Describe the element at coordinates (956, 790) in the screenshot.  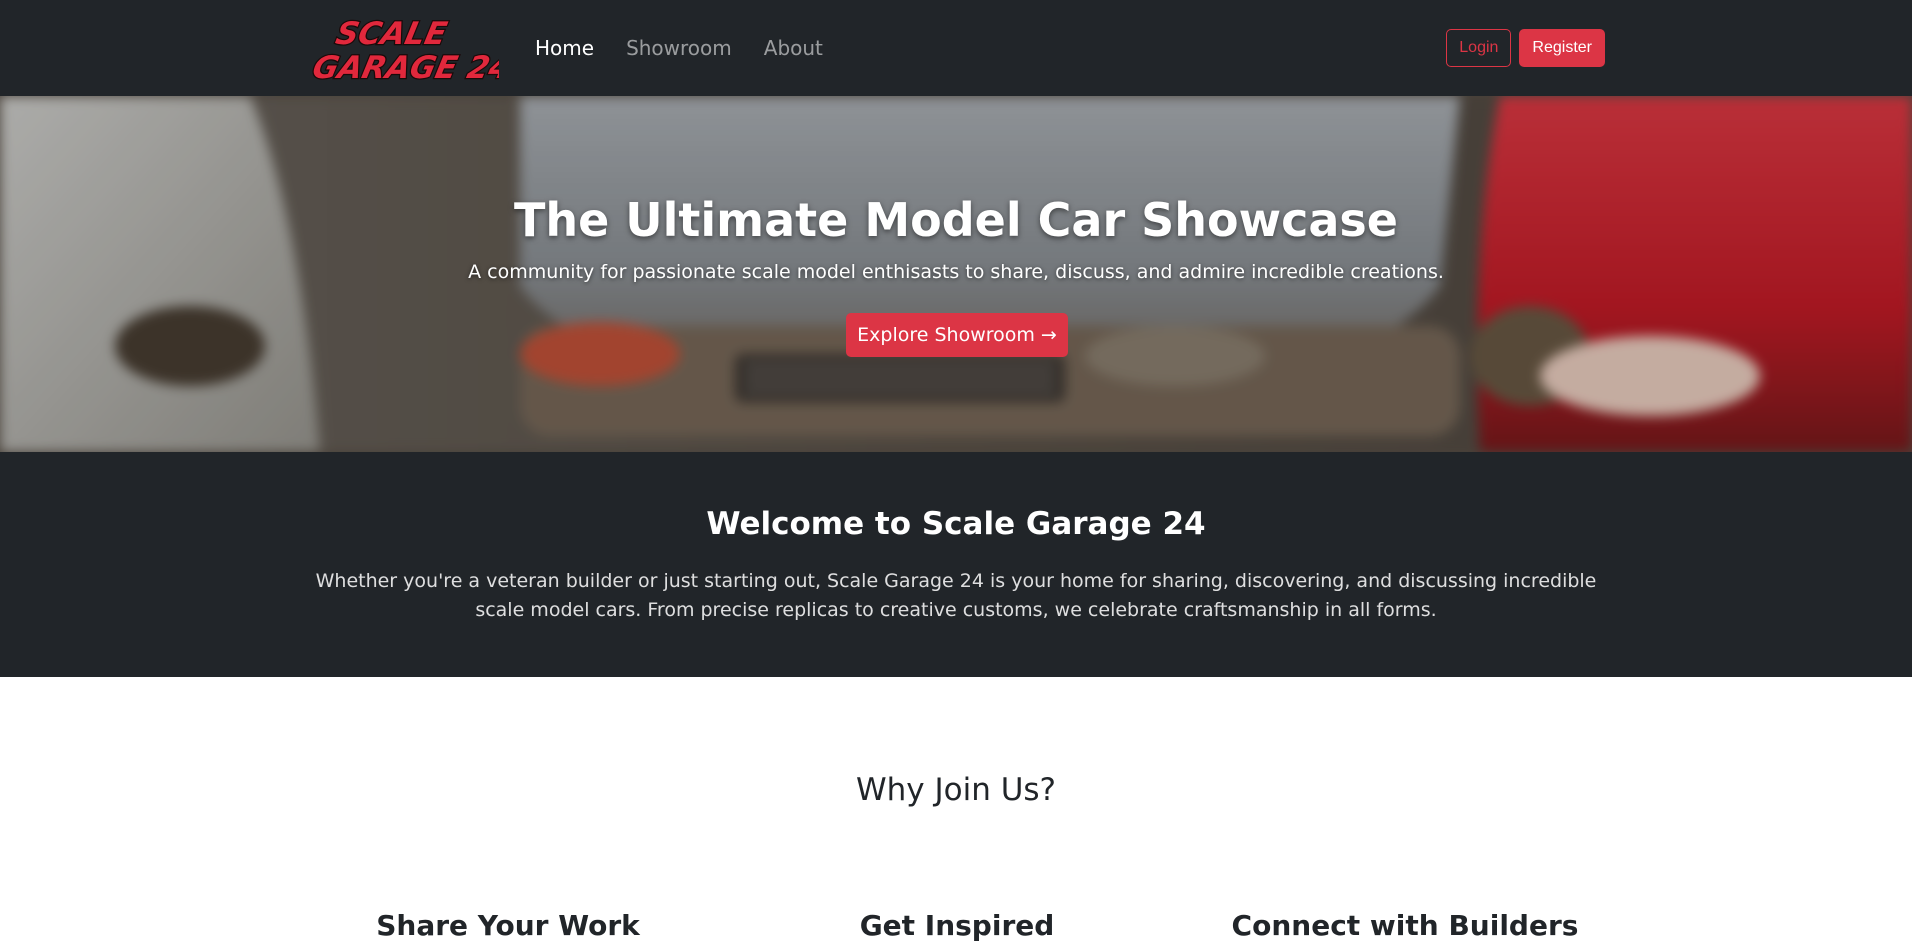
I see `why-join-title: Why Join Us?` at that location.